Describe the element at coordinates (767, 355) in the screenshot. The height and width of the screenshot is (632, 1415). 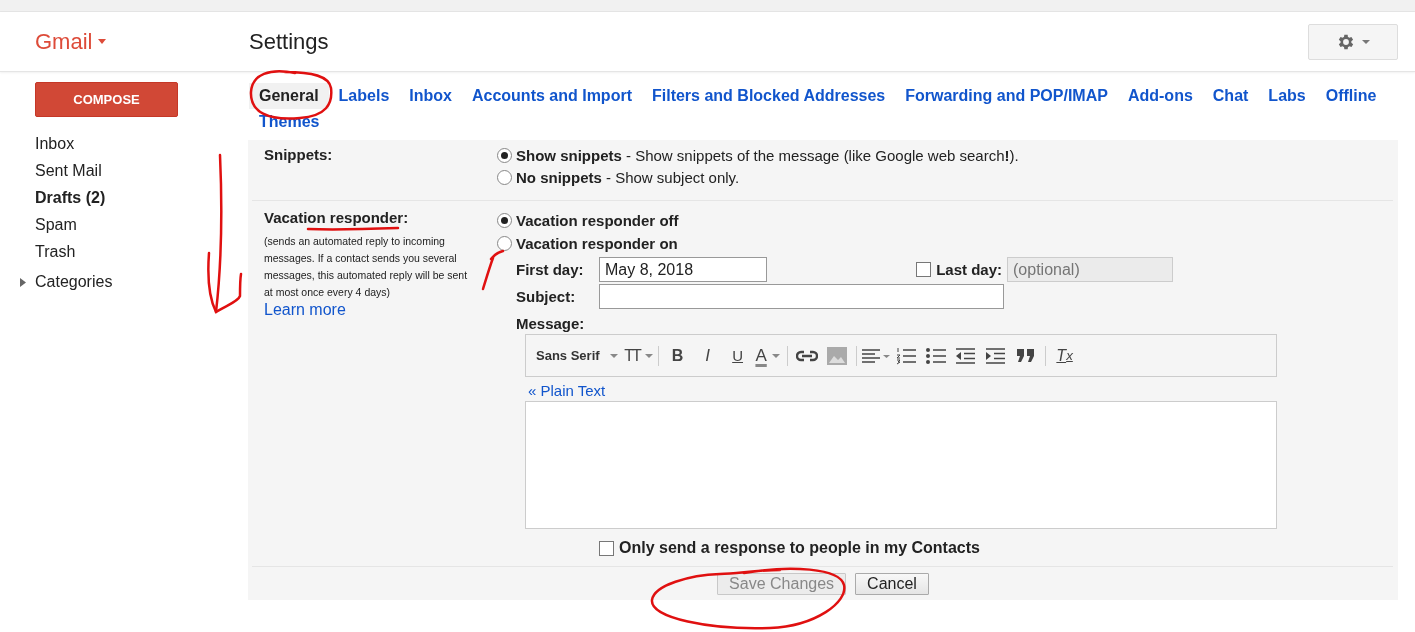
I see `text-color-button: A` at that location.